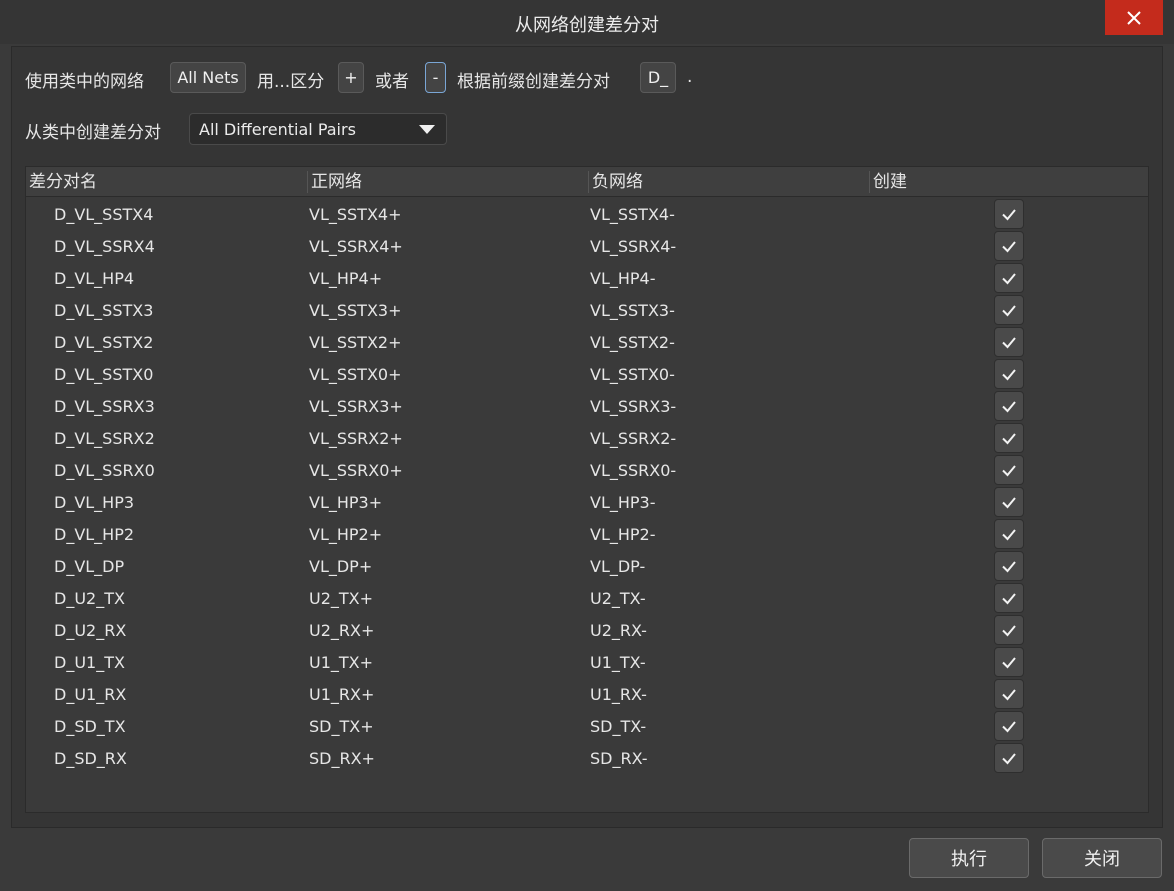 This screenshot has height=891, width=1174. What do you see at coordinates (587, 630) in the screenshot?
I see `table-row: D_U2_RX U2_RX+ U2_RX-` at bounding box center [587, 630].